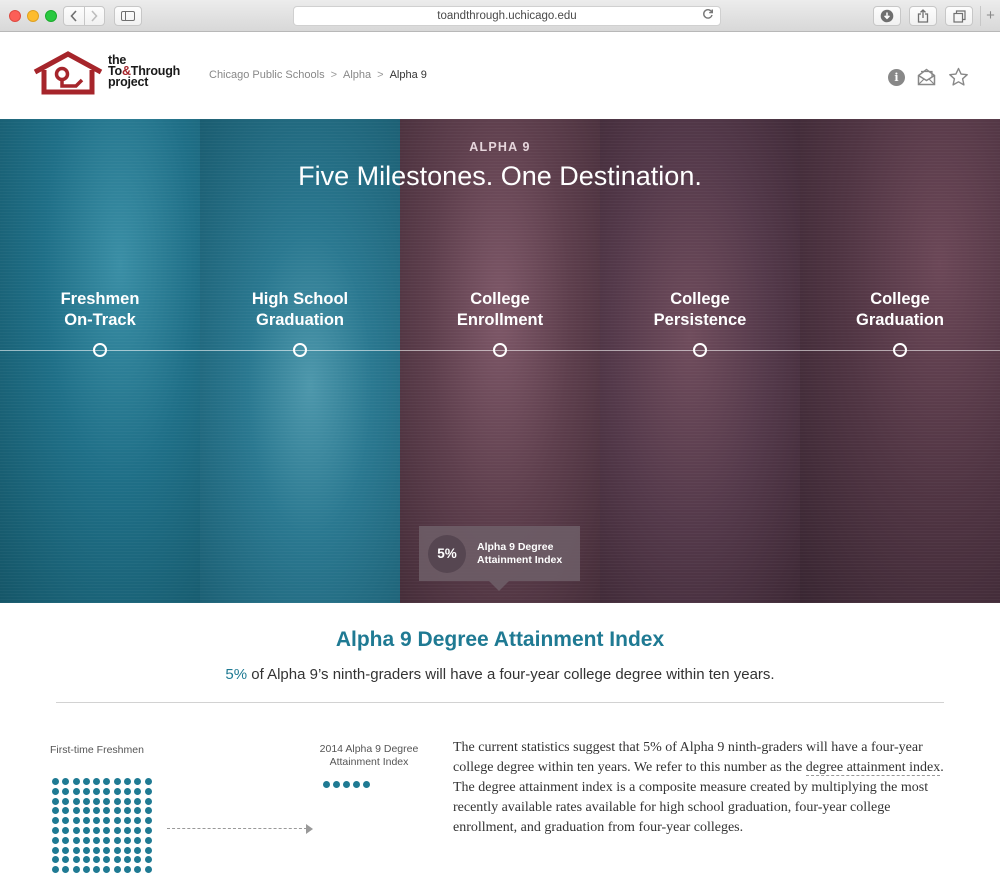 The height and width of the screenshot is (880, 1000). Describe the element at coordinates (97, 750) in the screenshot. I see `freshmen-label: First-time Freshmen` at that location.